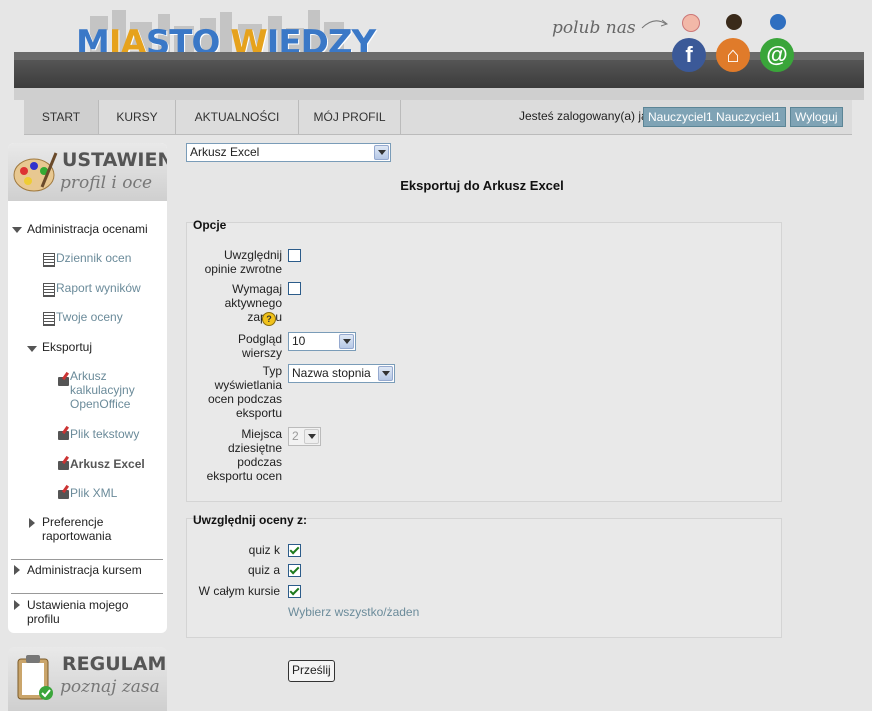 Image resolution: width=872 pixels, height=711 pixels. What do you see at coordinates (114, 664) in the screenshot?
I see `rules-title: REGULAMINY` at bounding box center [114, 664].